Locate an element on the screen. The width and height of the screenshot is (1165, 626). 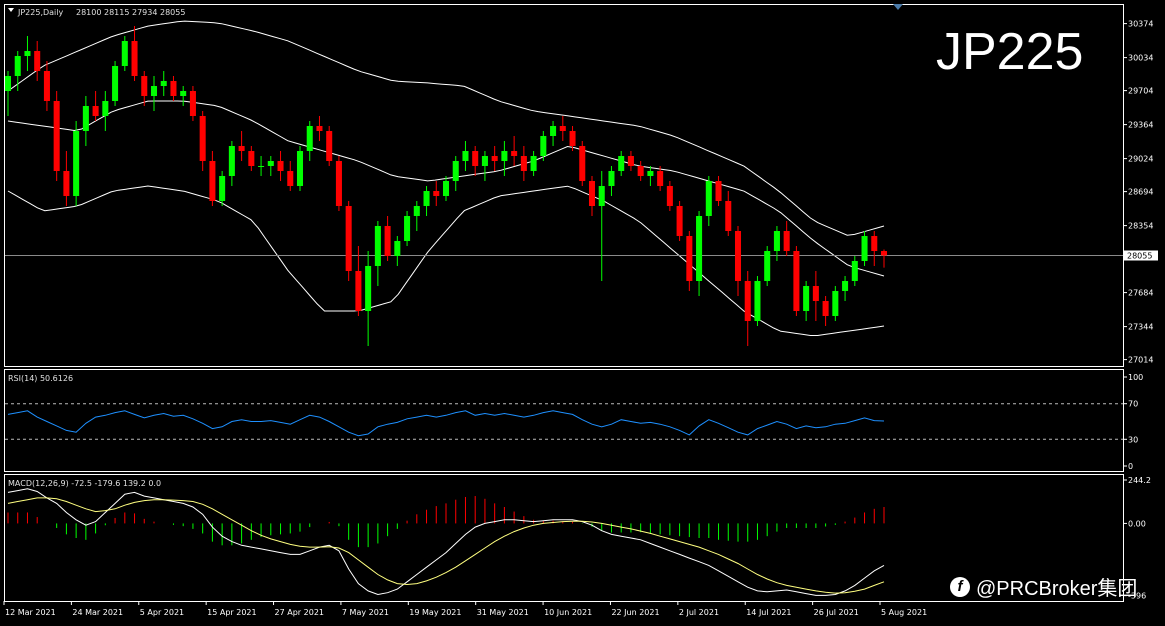
date-tick-label: 26 Jul 2021 is located at coordinates (836, 612).